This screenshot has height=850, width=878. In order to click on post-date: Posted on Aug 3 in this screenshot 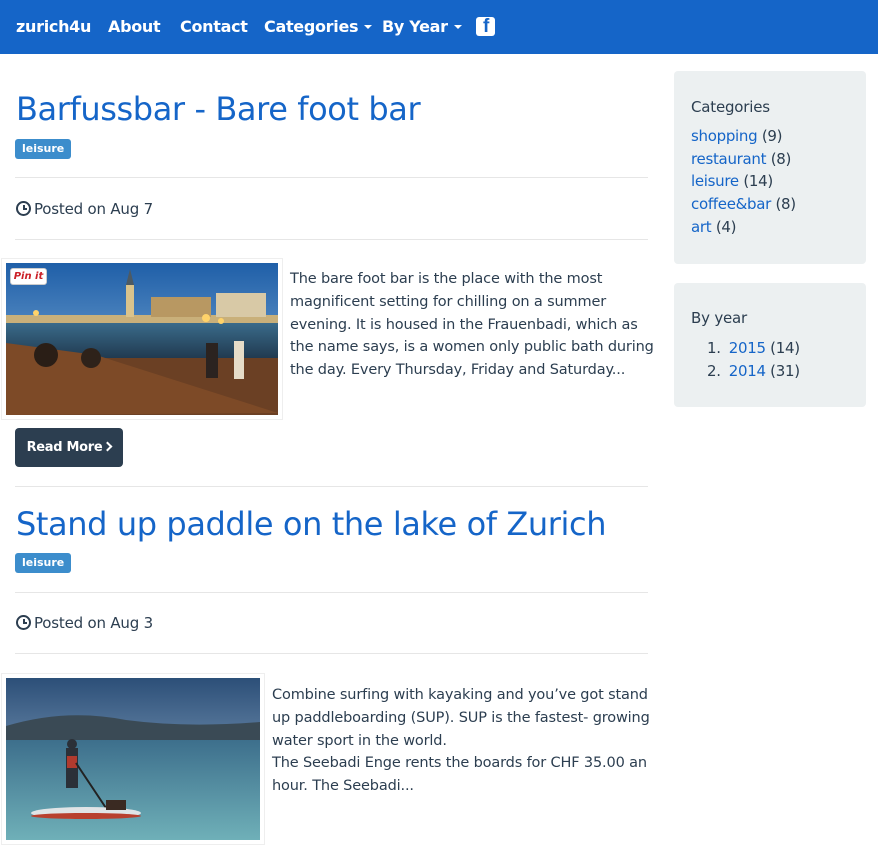, I will do `click(84, 623)`.